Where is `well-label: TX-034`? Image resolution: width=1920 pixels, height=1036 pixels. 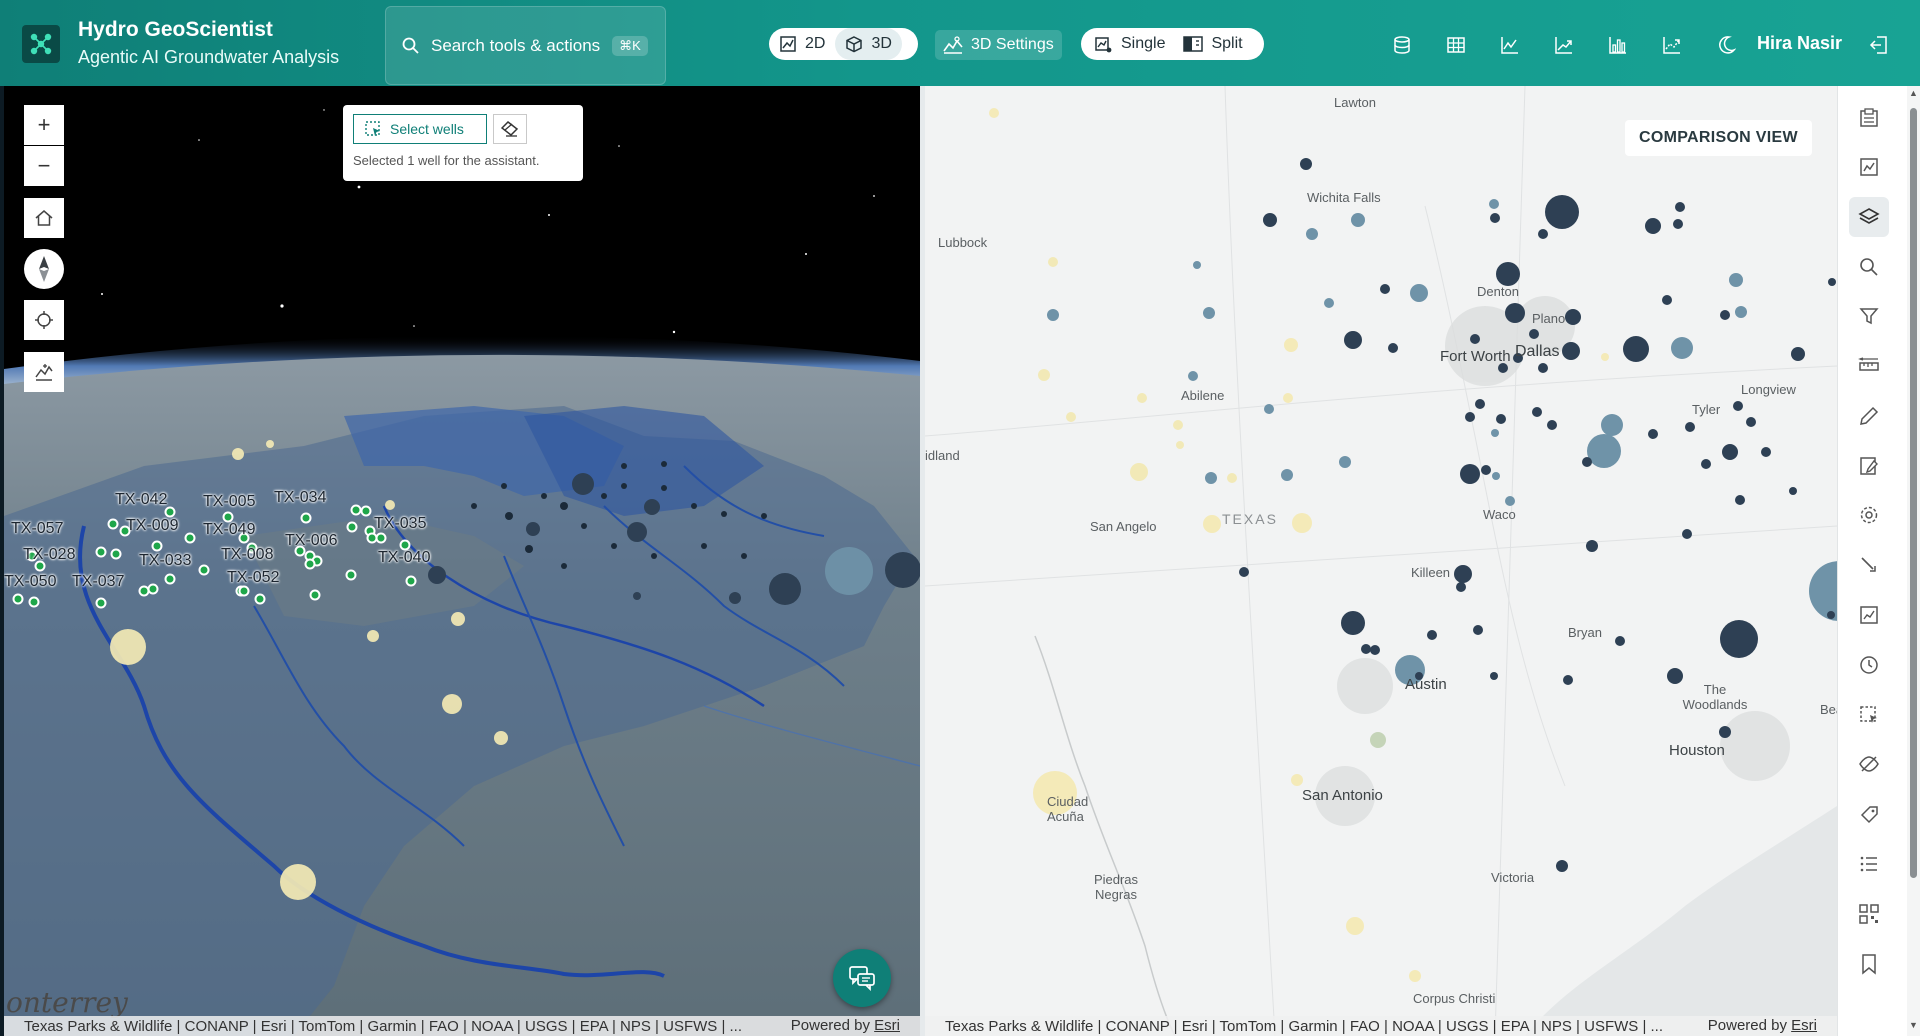
well-label: TX-034 is located at coordinates (300, 498).